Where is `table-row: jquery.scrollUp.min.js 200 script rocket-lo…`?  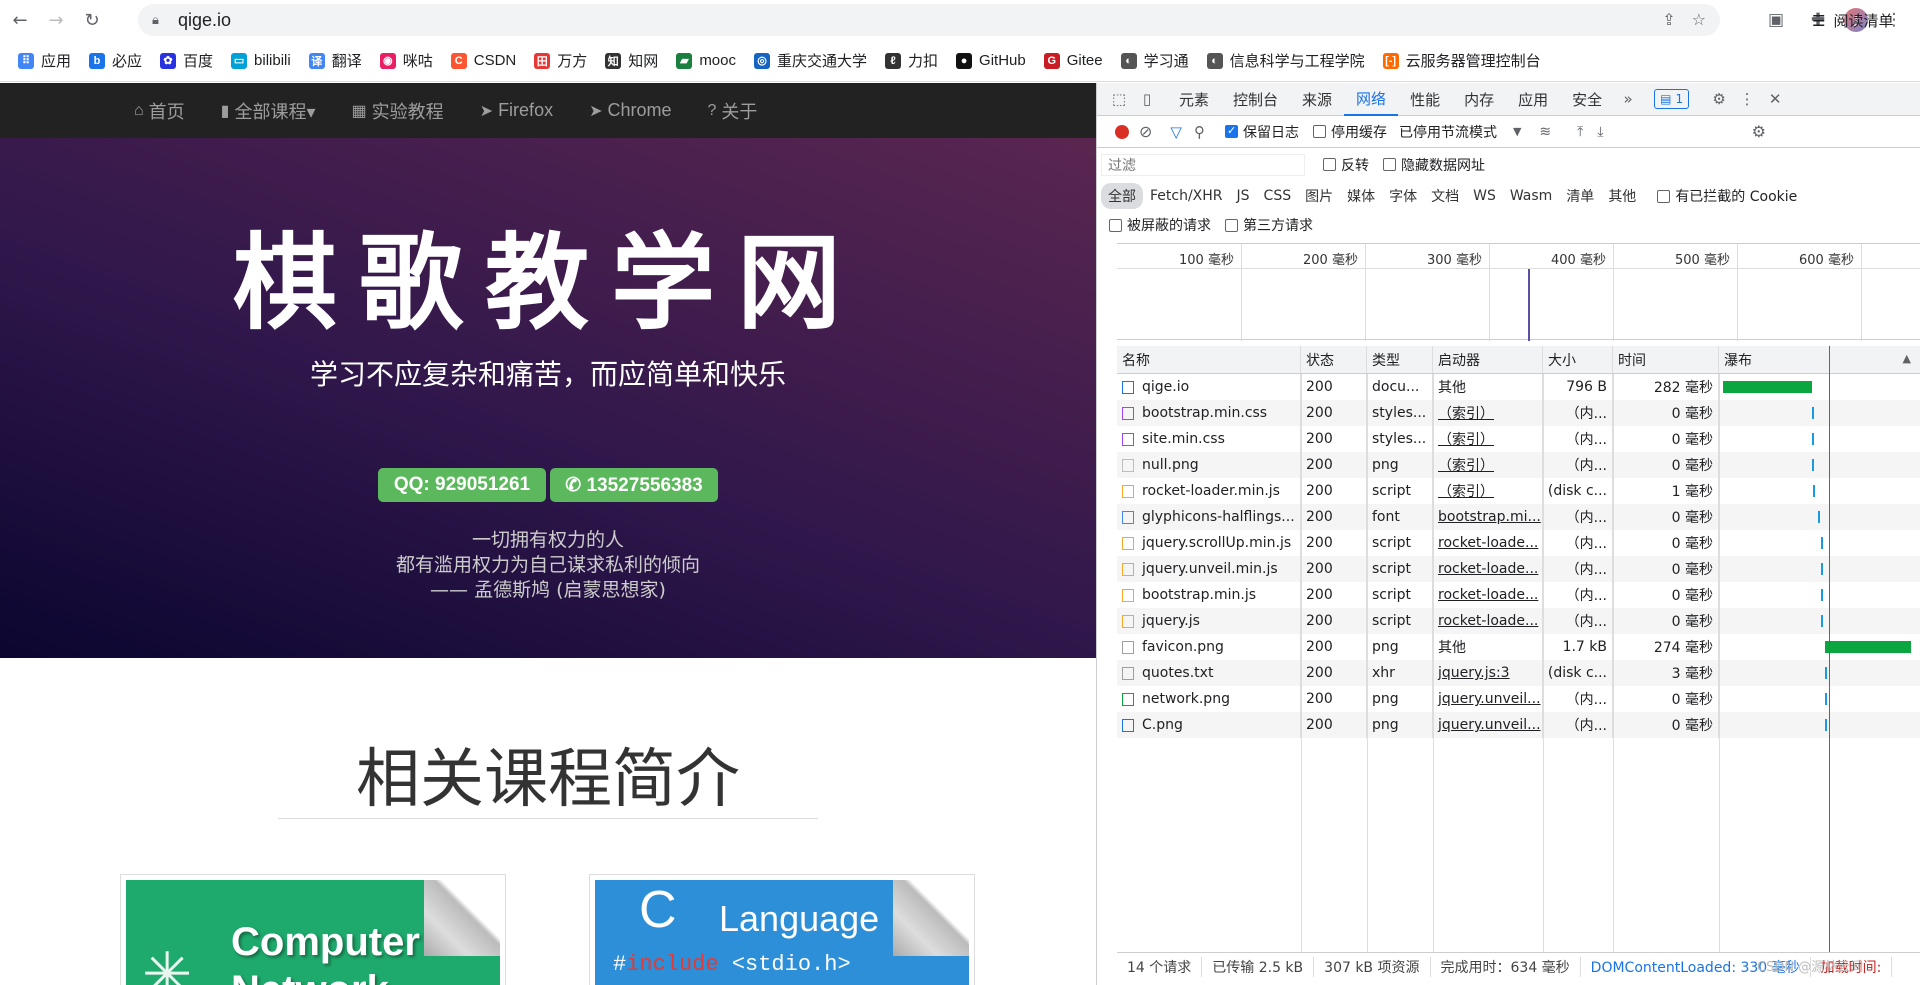
table-row: jquery.scrollUp.min.js 200 script rocket-lo… is located at coordinates (1518, 543).